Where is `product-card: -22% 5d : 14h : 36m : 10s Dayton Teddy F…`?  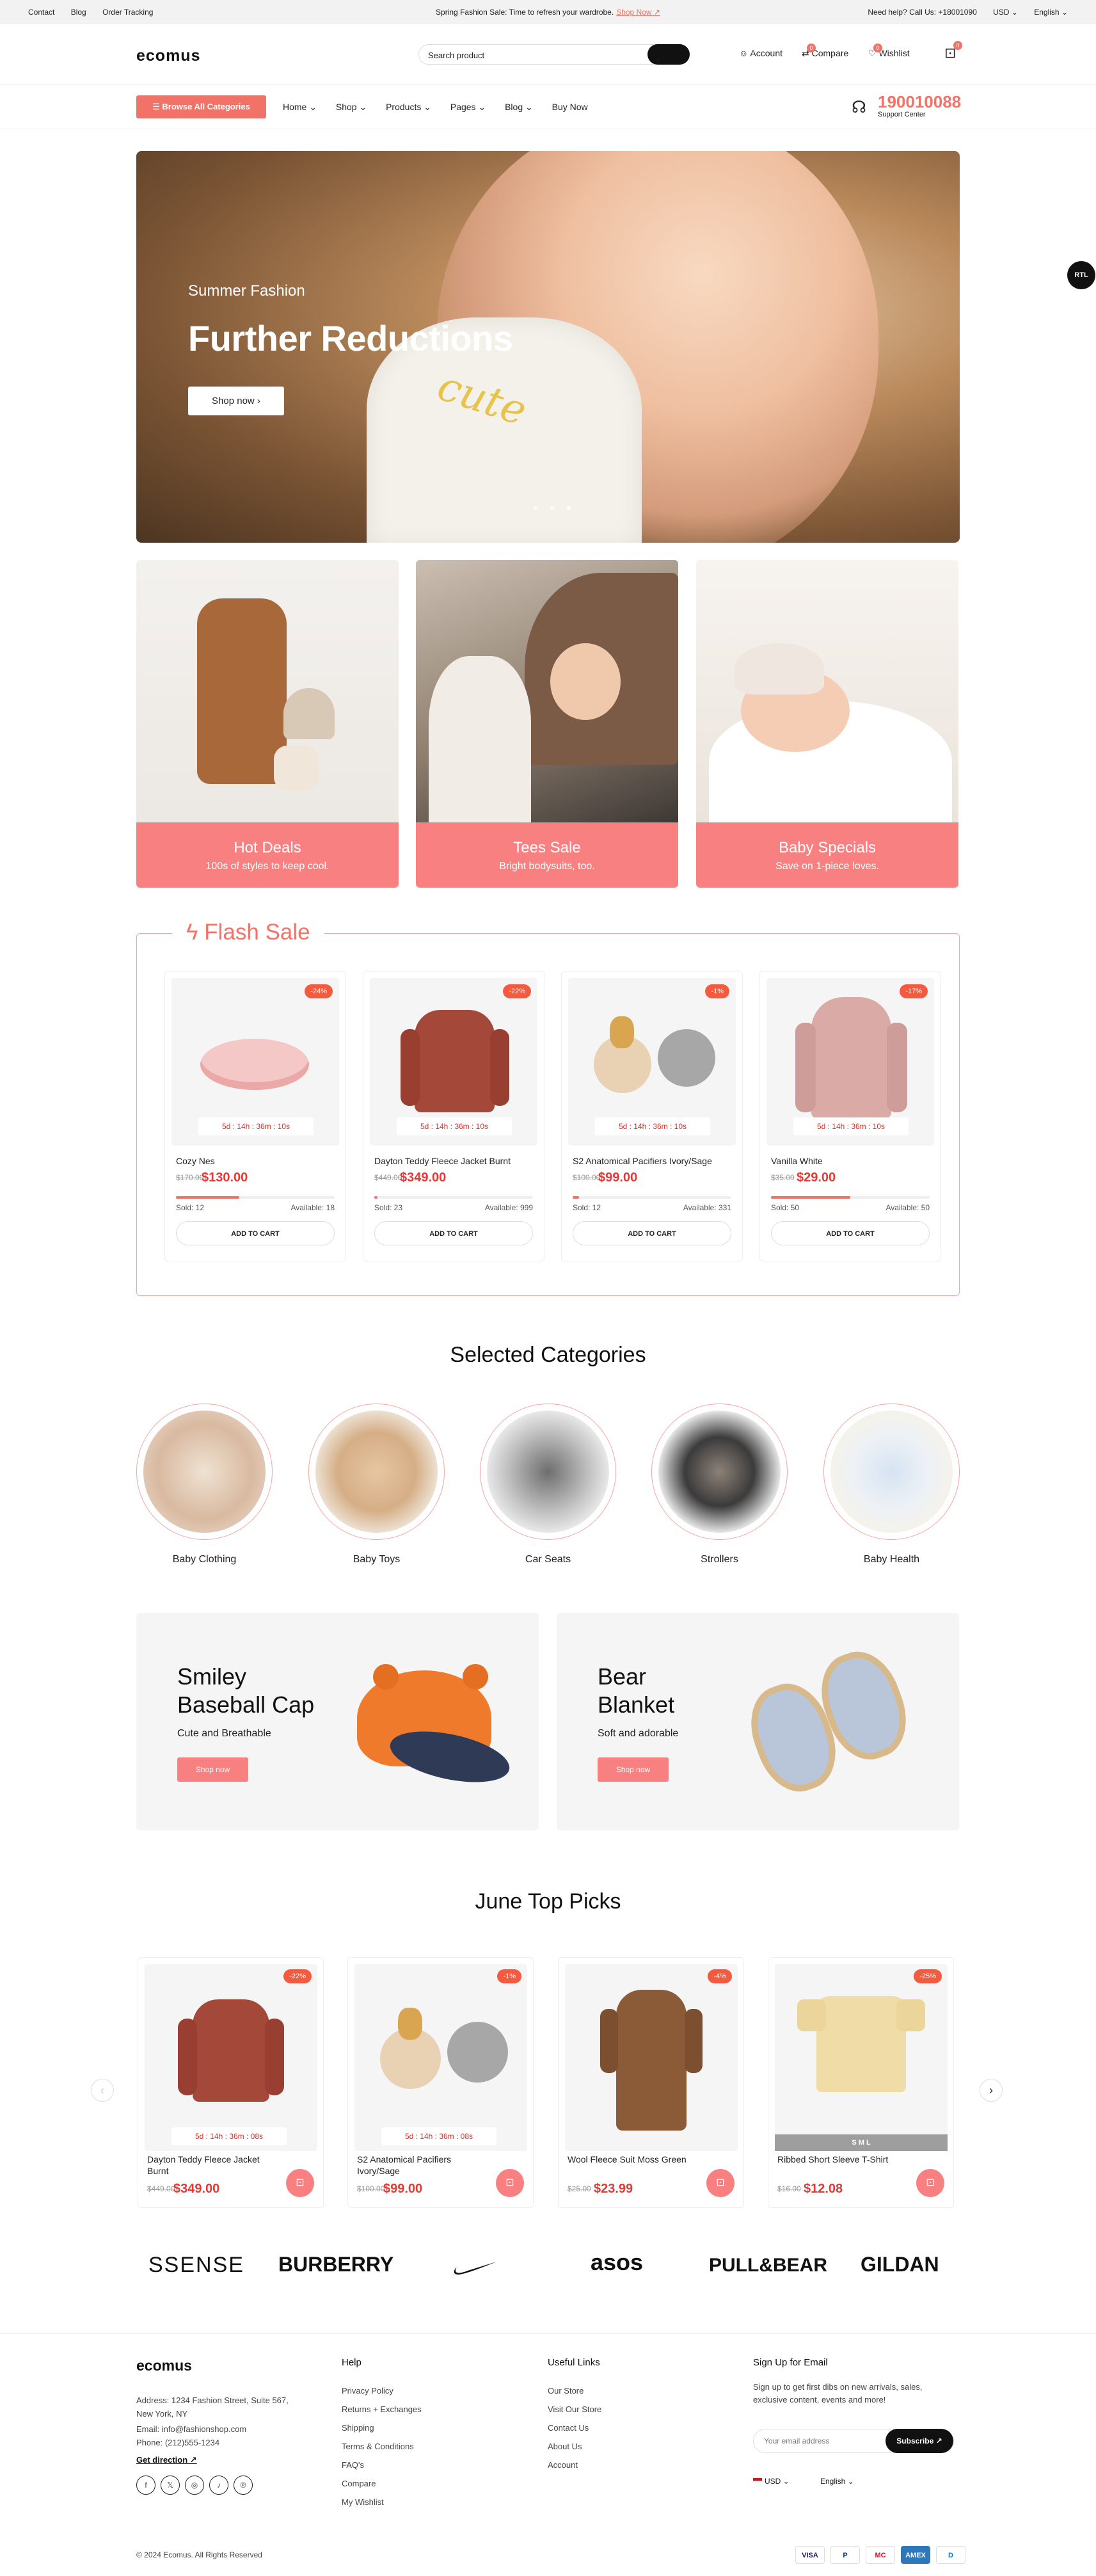
product-card: -22% 5d : 14h : 36m : 10s Dayton Teddy F… is located at coordinates (453, 1116).